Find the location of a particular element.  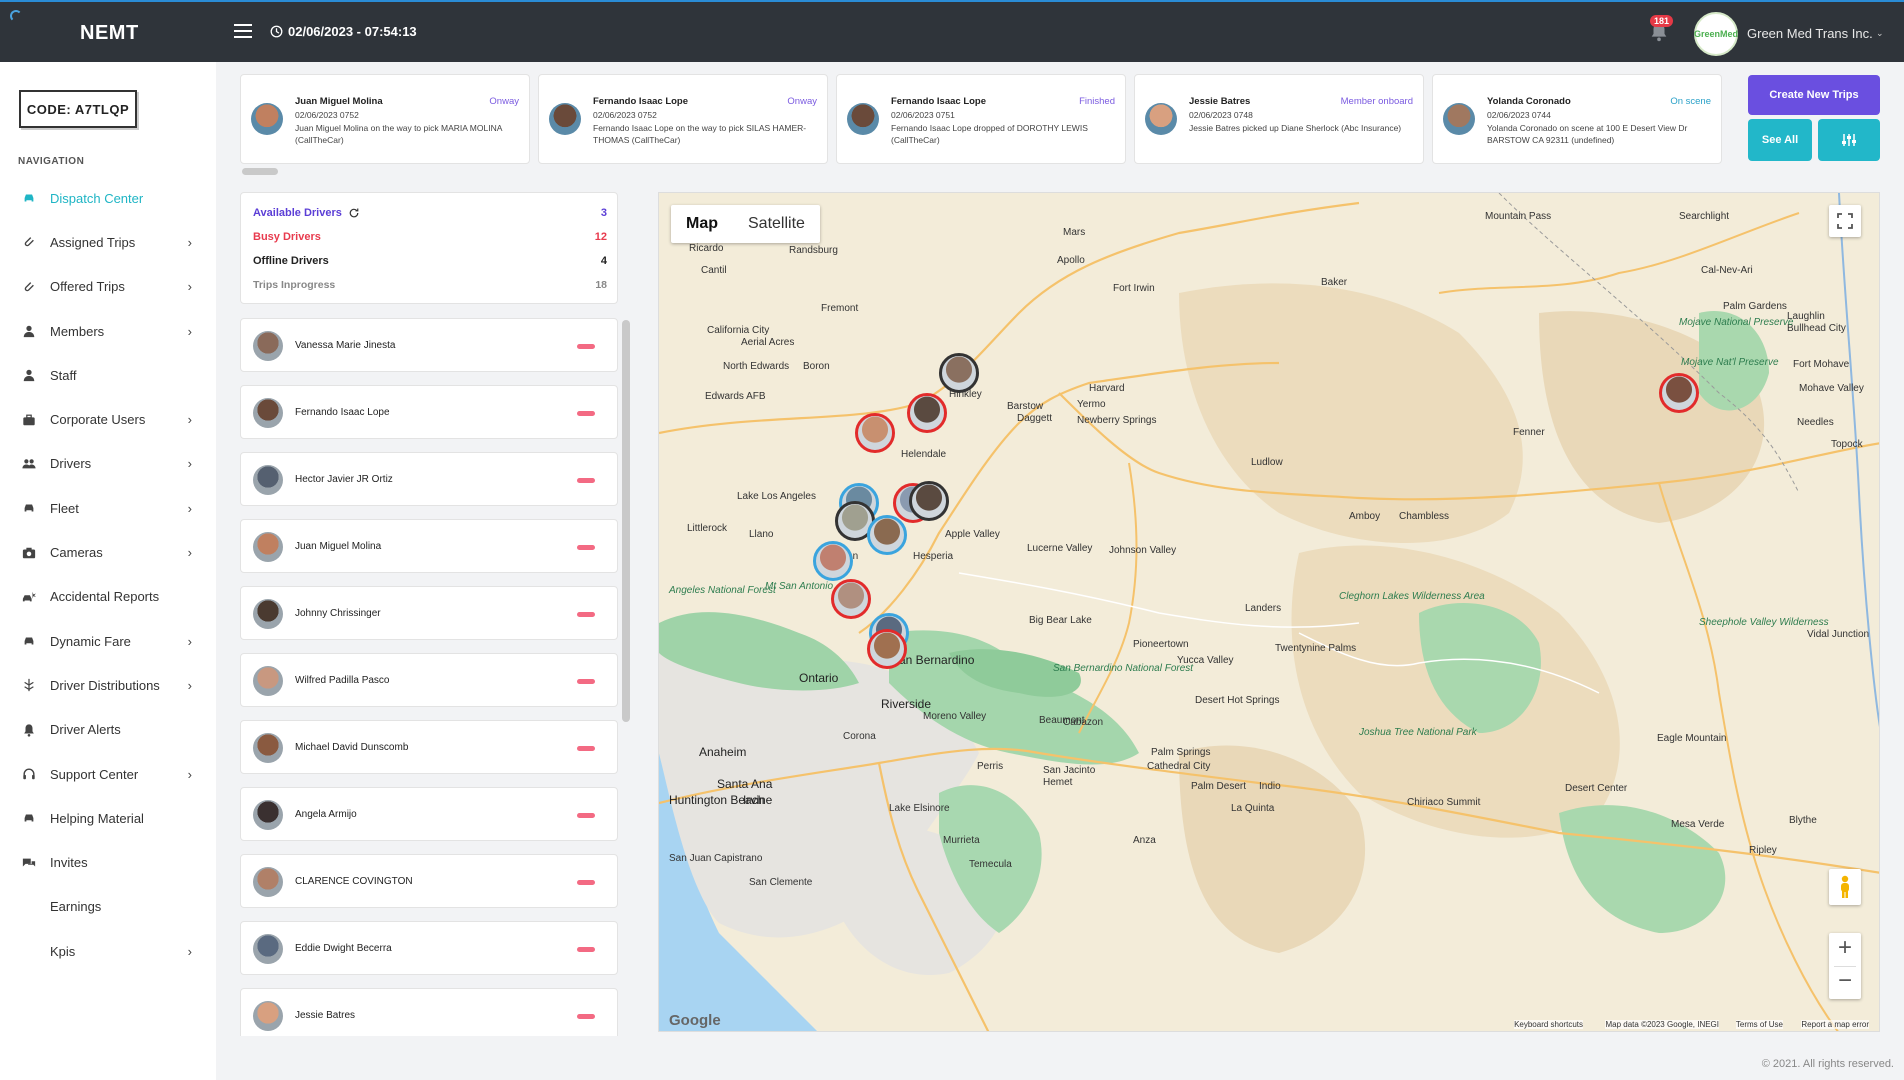

sidebar-item-invites: Invites is located at coordinates (108, 862).